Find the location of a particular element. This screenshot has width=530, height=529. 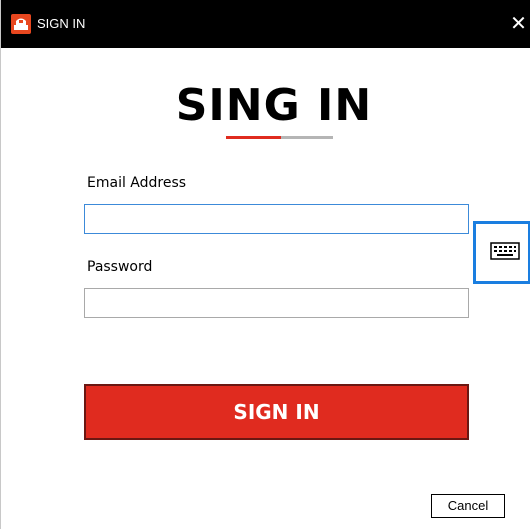

cancel-button: Cancel is located at coordinates (468, 506).